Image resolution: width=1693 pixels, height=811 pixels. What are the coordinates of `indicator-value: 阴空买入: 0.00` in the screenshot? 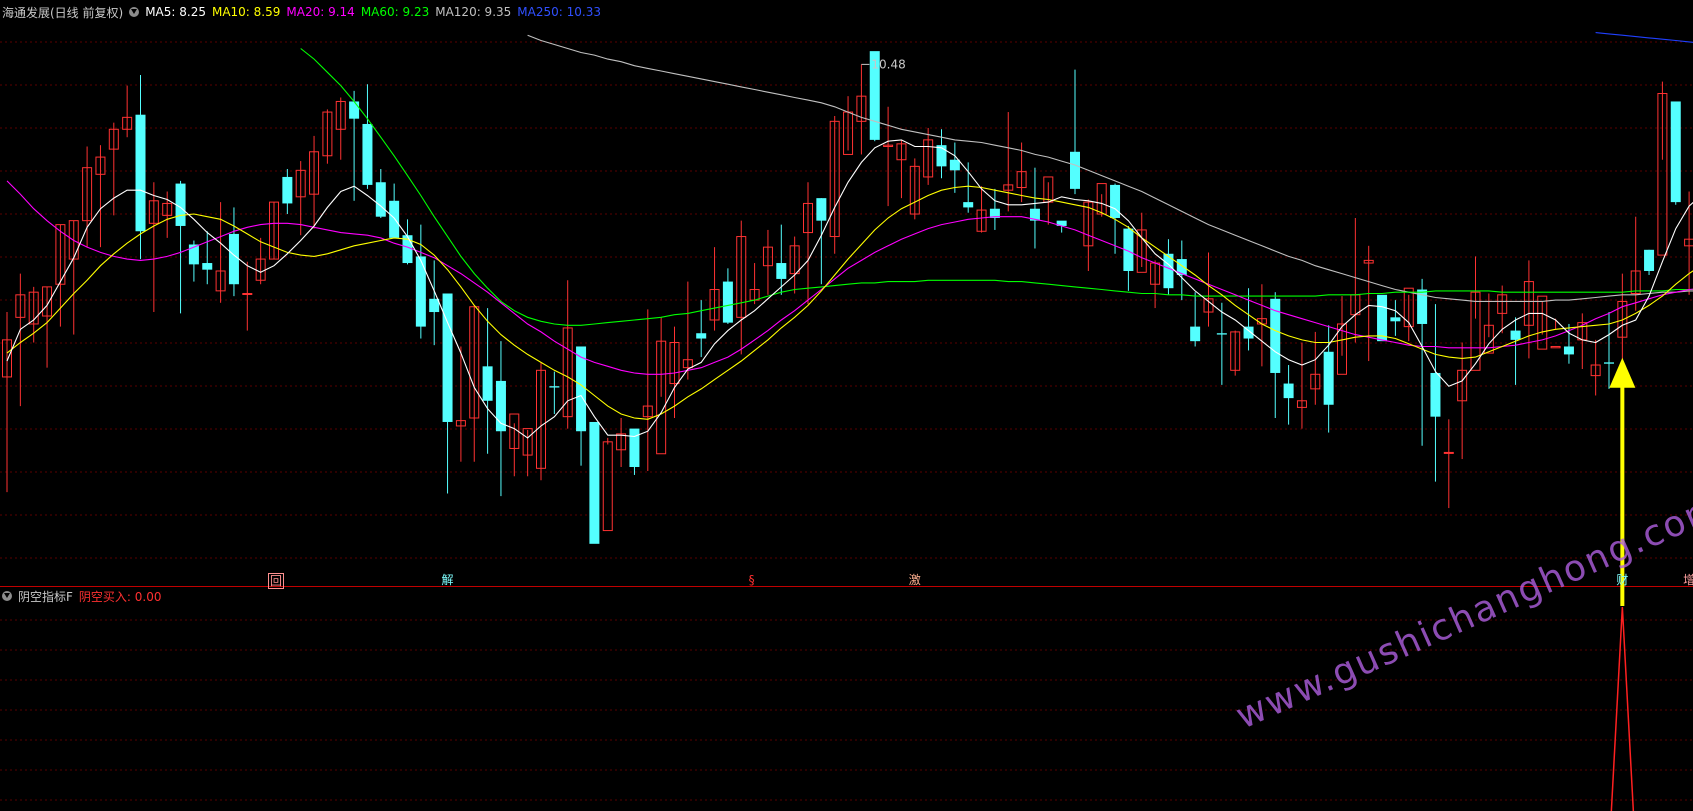 It's located at (120, 596).